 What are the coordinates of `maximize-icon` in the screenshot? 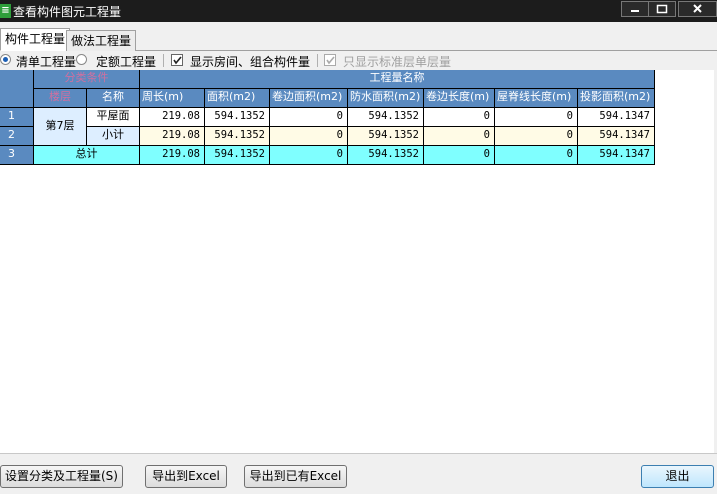 It's located at (662, 9).